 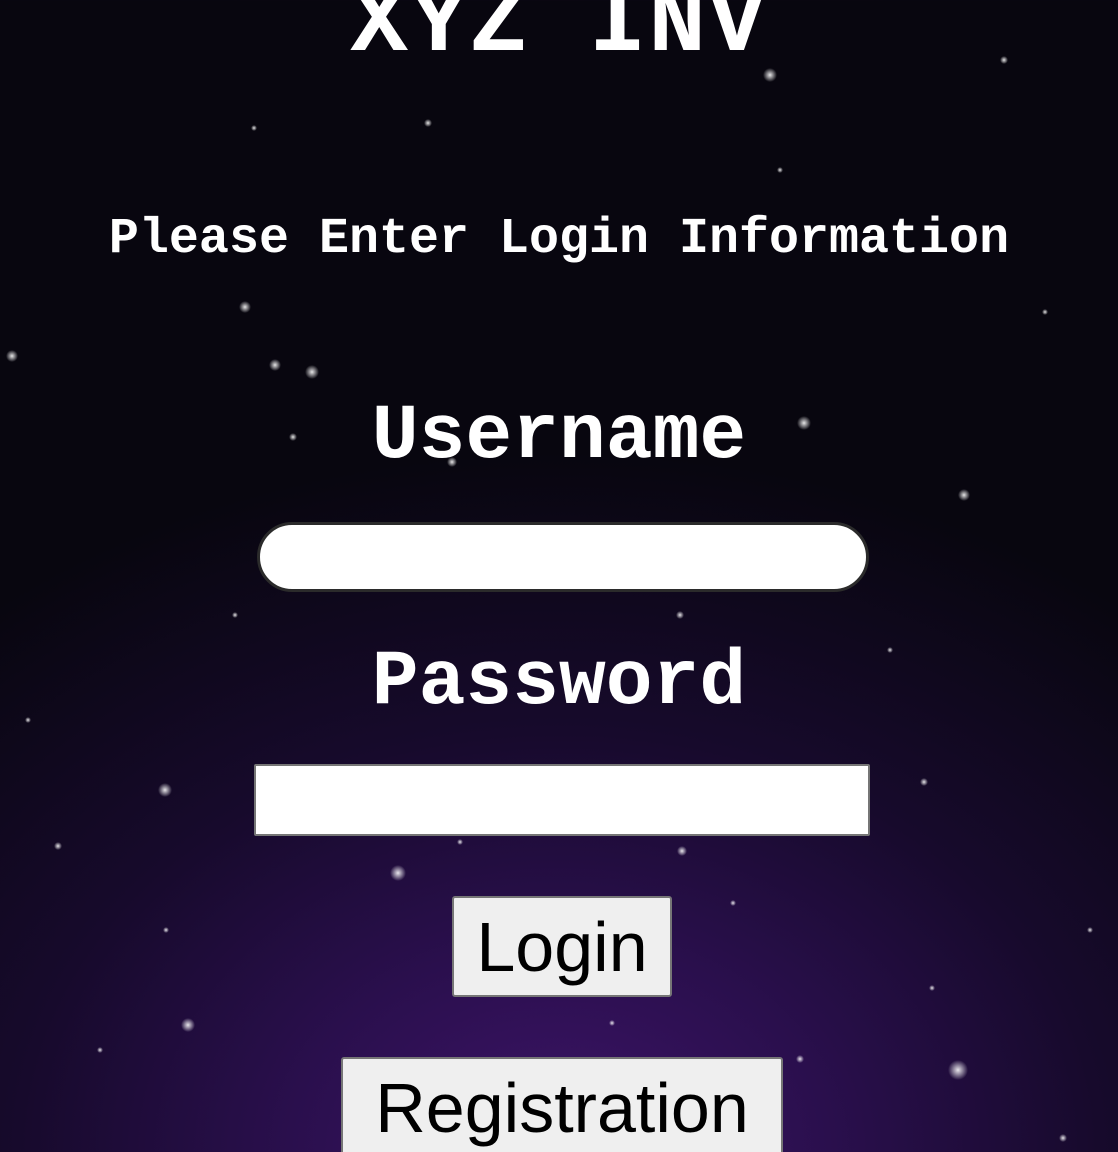 What do you see at coordinates (563, 557) in the screenshot?
I see `username-input` at bounding box center [563, 557].